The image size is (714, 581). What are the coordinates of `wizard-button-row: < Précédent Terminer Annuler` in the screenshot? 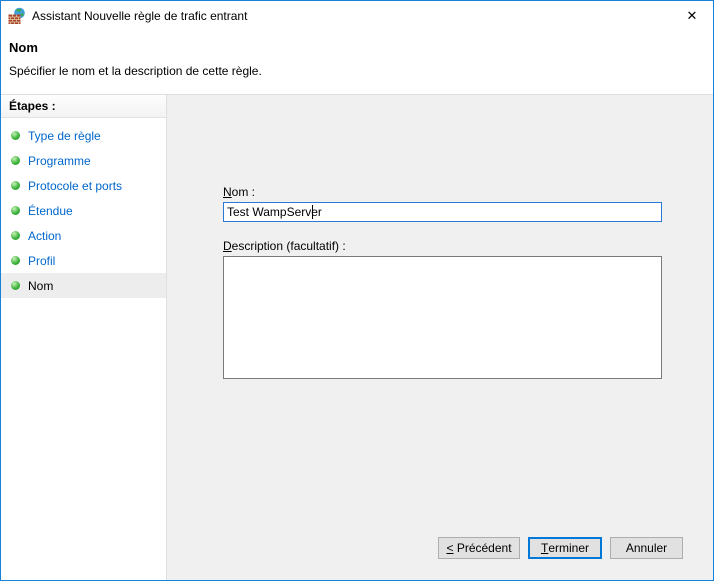 It's located at (560, 548).